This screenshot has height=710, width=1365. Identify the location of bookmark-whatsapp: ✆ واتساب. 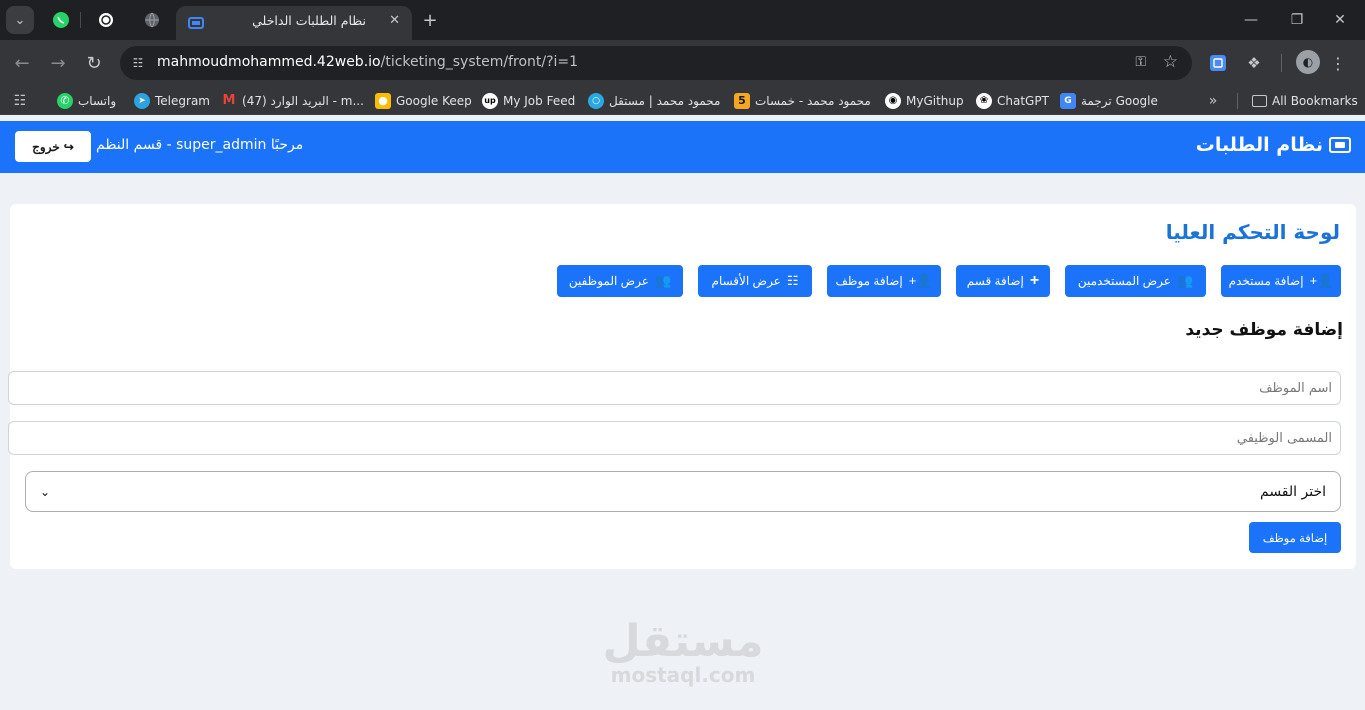
(86, 100).